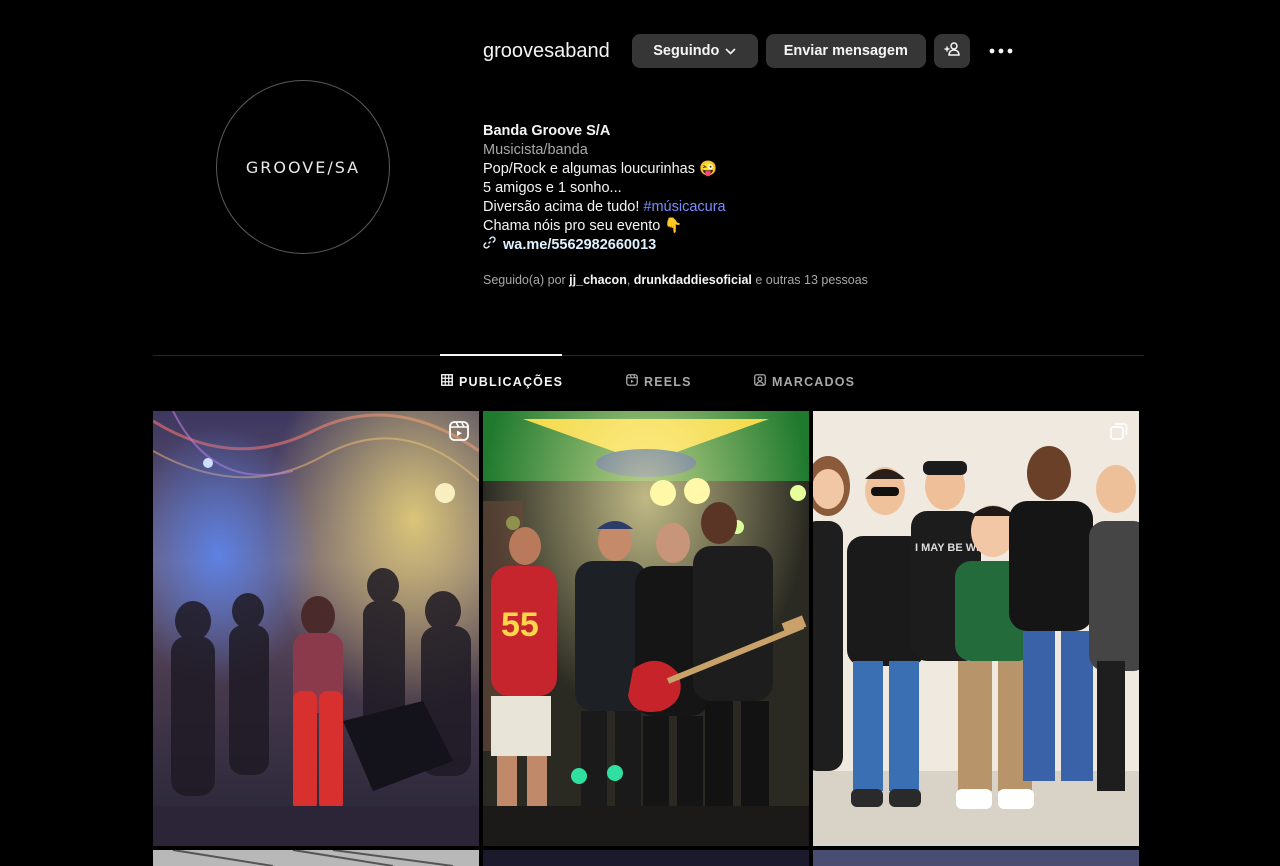 Image resolution: width=1280 pixels, height=866 pixels. What do you see at coordinates (546, 50) in the screenshot?
I see `profile-username: groovesaband` at bounding box center [546, 50].